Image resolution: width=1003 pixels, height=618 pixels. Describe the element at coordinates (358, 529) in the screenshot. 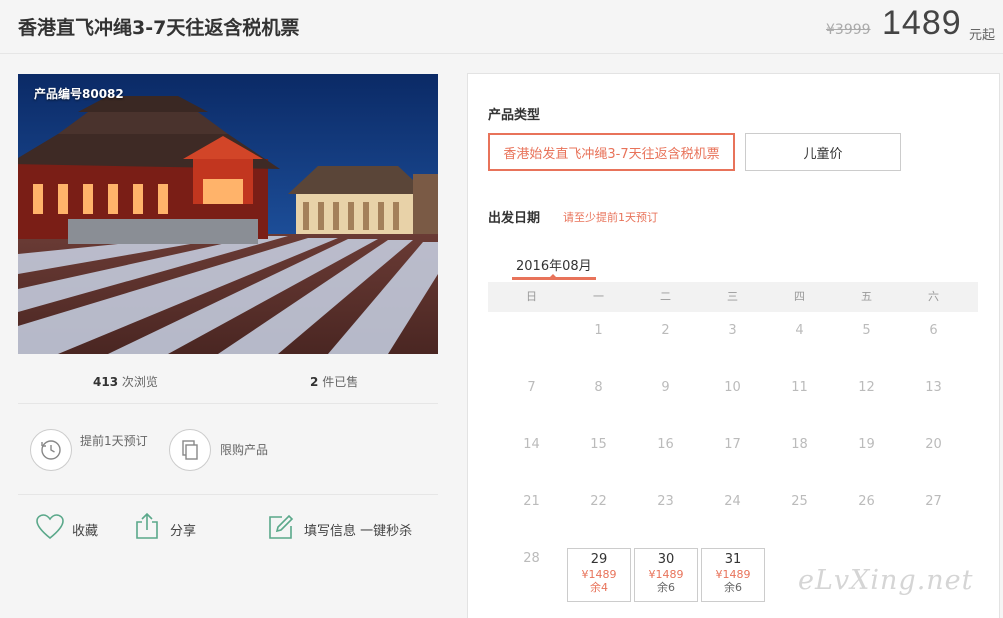

I see `fill-info-button: 填写信息 一键秒杀` at that location.